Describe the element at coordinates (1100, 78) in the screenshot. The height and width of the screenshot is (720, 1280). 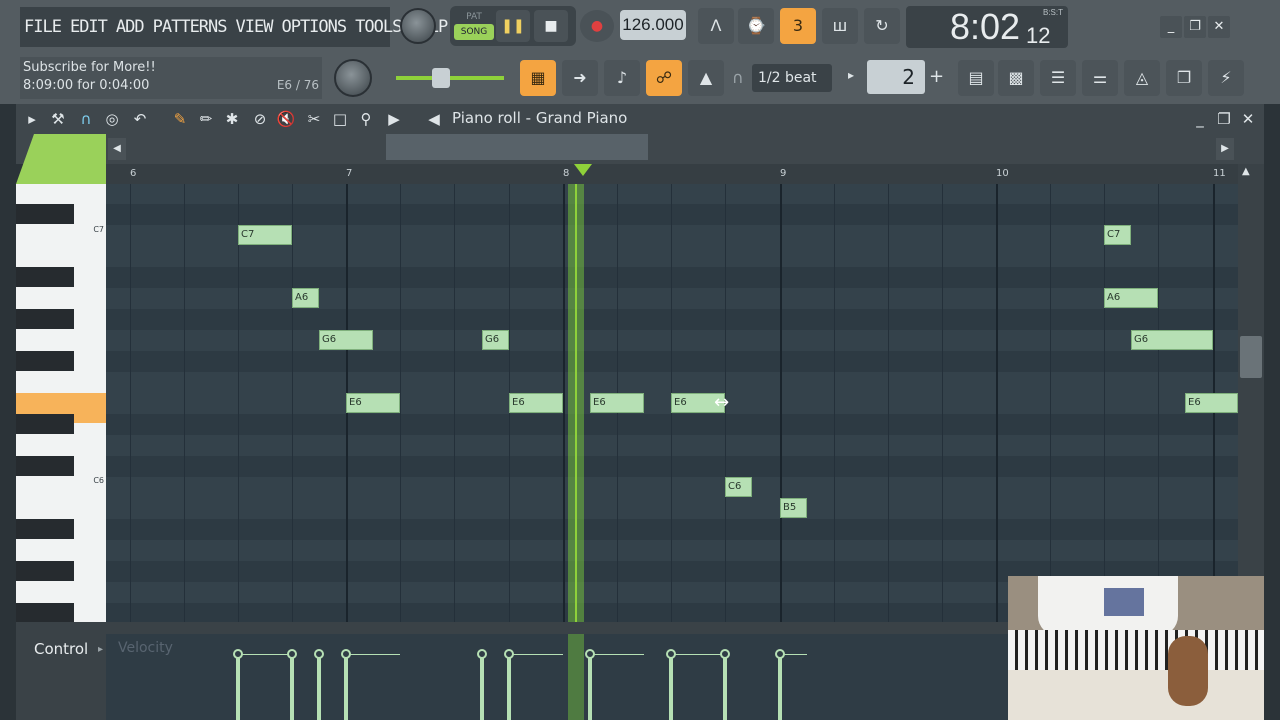
I see `mixer-icon: ⚌` at that location.